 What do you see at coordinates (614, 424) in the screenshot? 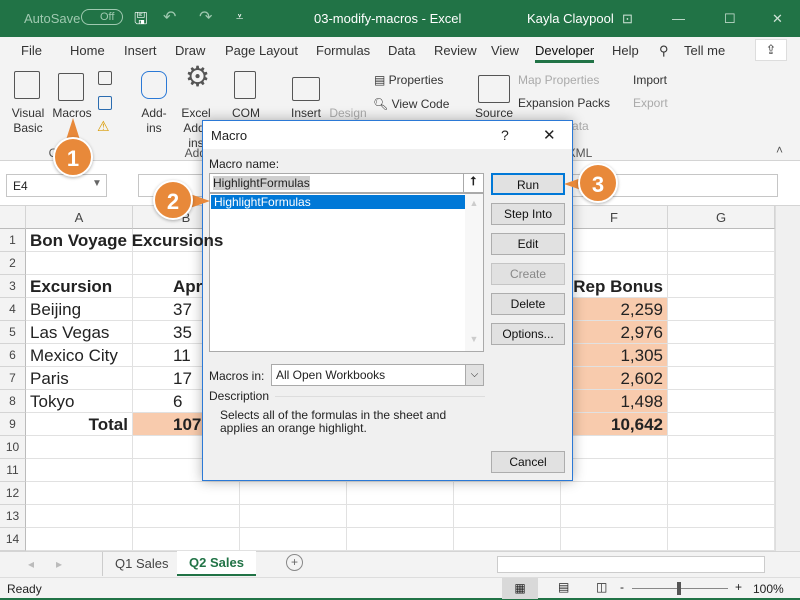
I see `cell-f9: 10,642` at bounding box center [614, 424].